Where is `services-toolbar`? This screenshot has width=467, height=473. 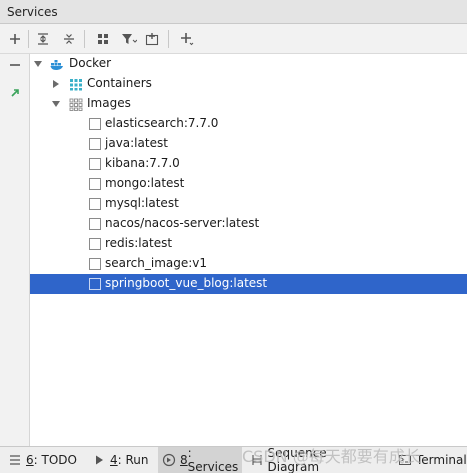
services-toolbar is located at coordinates (233, 39).